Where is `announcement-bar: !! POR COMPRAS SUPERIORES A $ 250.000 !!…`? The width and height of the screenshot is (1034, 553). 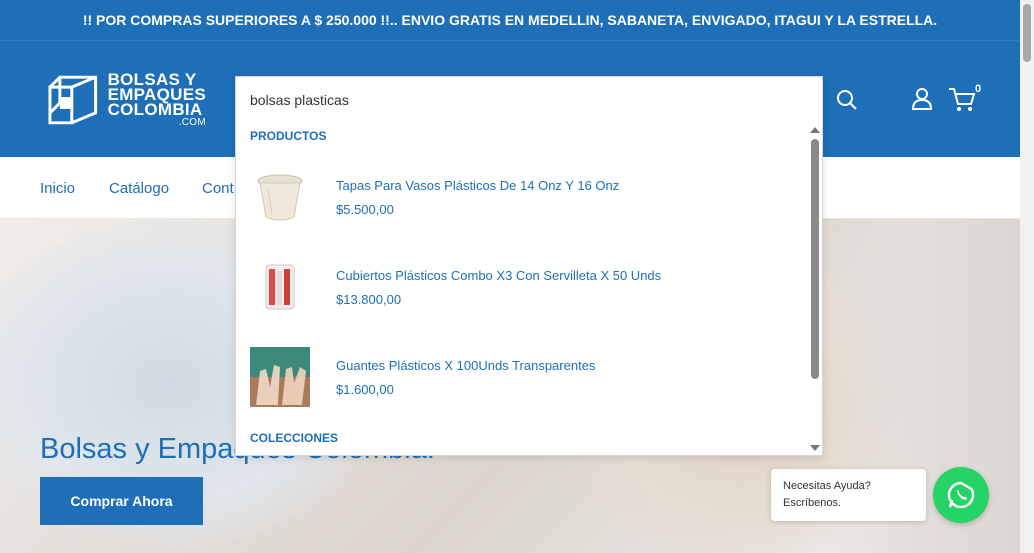
announcement-bar: !! POR COMPRAS SUPERIORES A $ 250.000 !!… is located at coordinates (510, 20).